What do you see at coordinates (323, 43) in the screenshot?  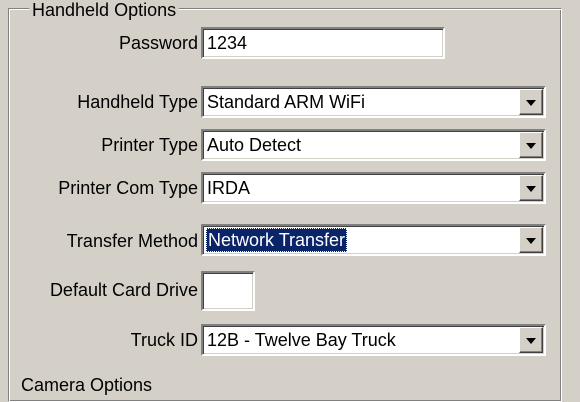 I see `password-field: 1234` at bounding box center [323, 43].